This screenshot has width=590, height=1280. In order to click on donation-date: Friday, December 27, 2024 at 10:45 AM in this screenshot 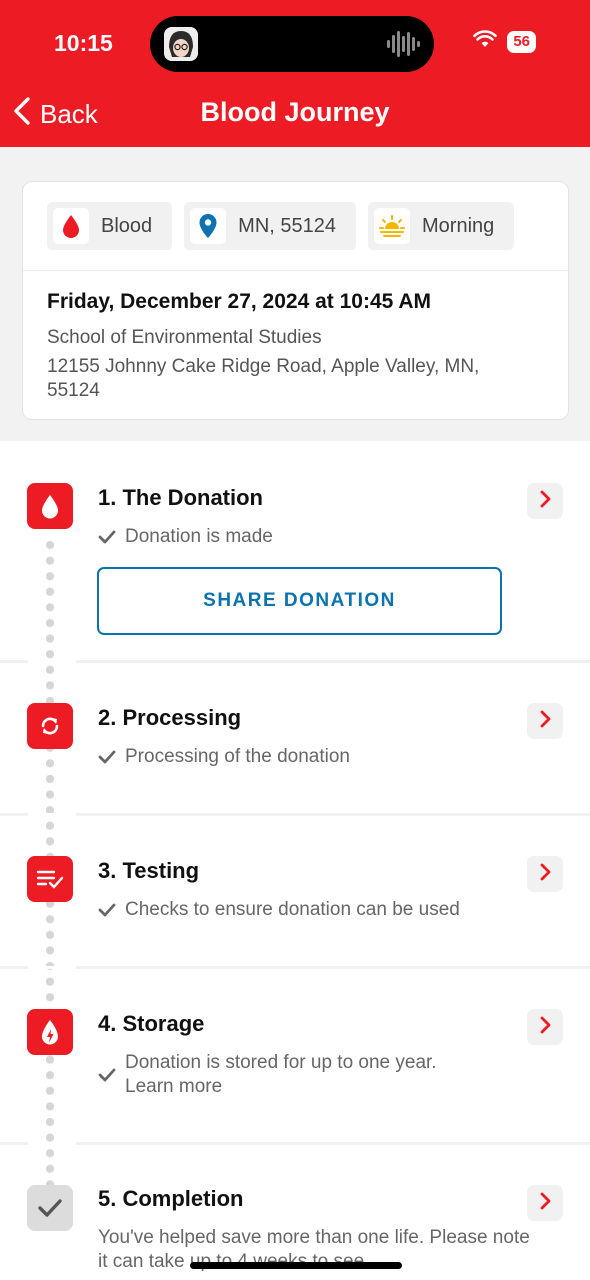, I will do `click(239, 301)`.